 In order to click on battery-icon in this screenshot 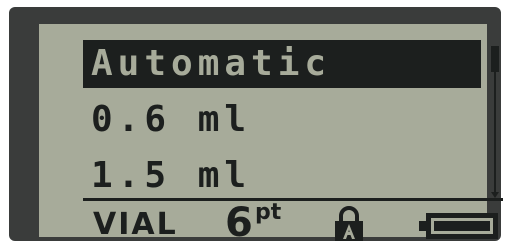, I will do `click(458, 226)`.